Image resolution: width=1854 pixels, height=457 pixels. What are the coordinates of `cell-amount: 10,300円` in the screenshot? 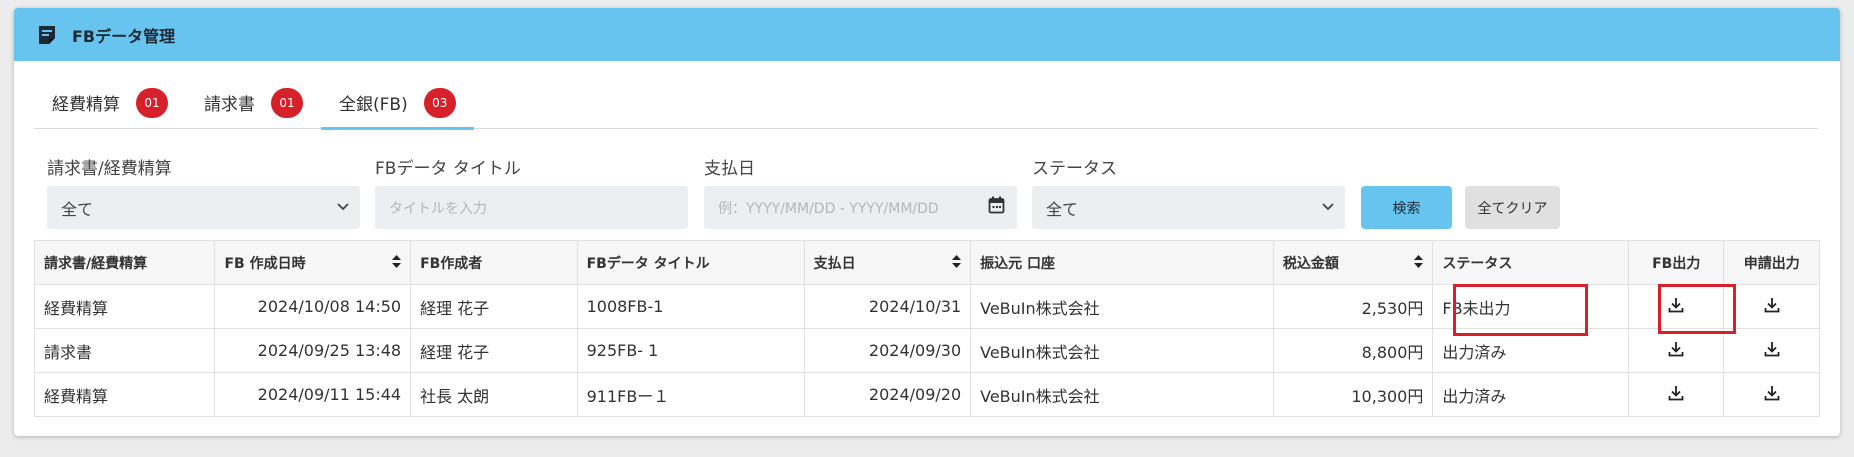 It's located at (1353, 394).